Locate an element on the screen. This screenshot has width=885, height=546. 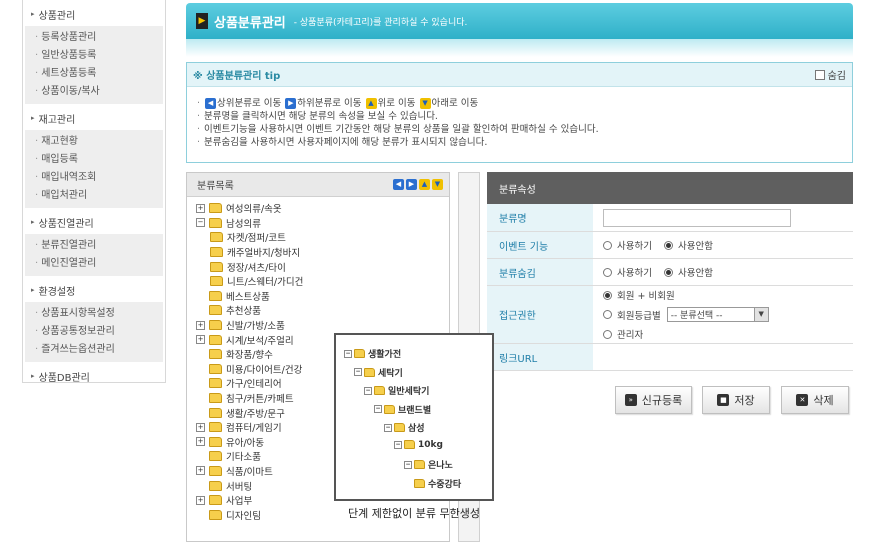
move-up-button: ▲ is located at coordinates (424, 184).